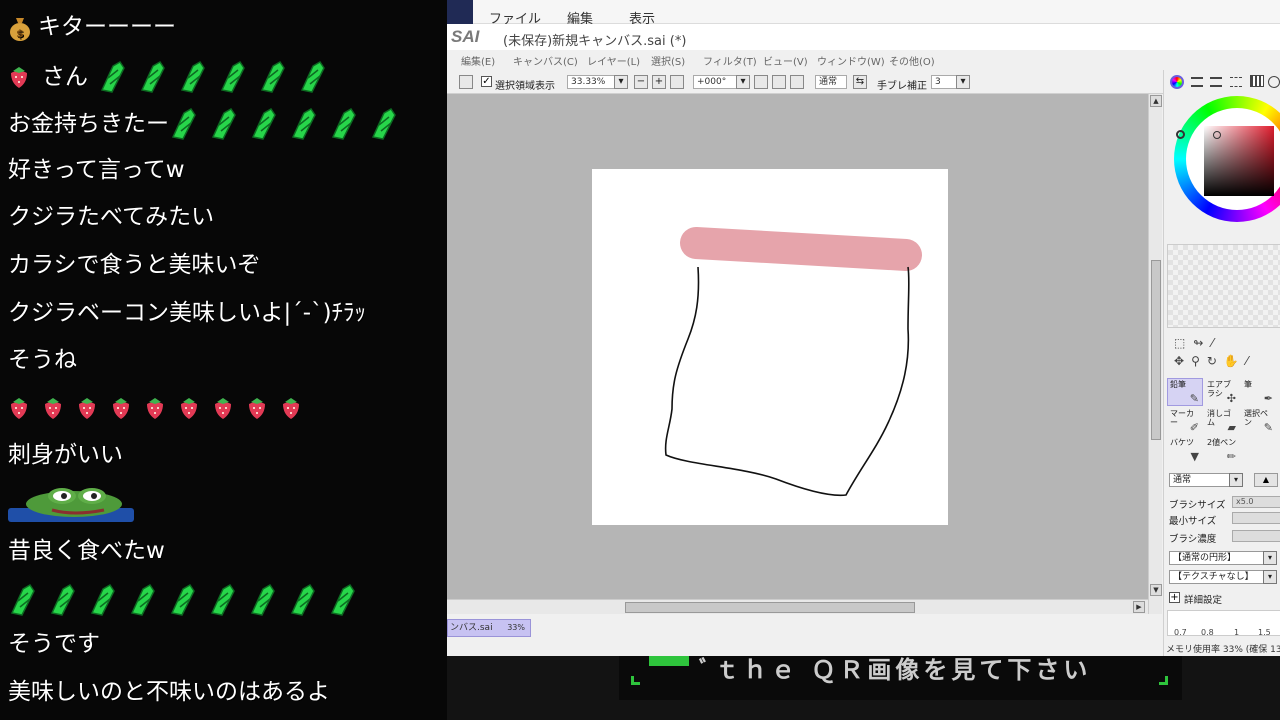 The width and height of the screenshot is (1280, 720). I want to click on stabilizer-dropdown: ▾, so click(963, 82).